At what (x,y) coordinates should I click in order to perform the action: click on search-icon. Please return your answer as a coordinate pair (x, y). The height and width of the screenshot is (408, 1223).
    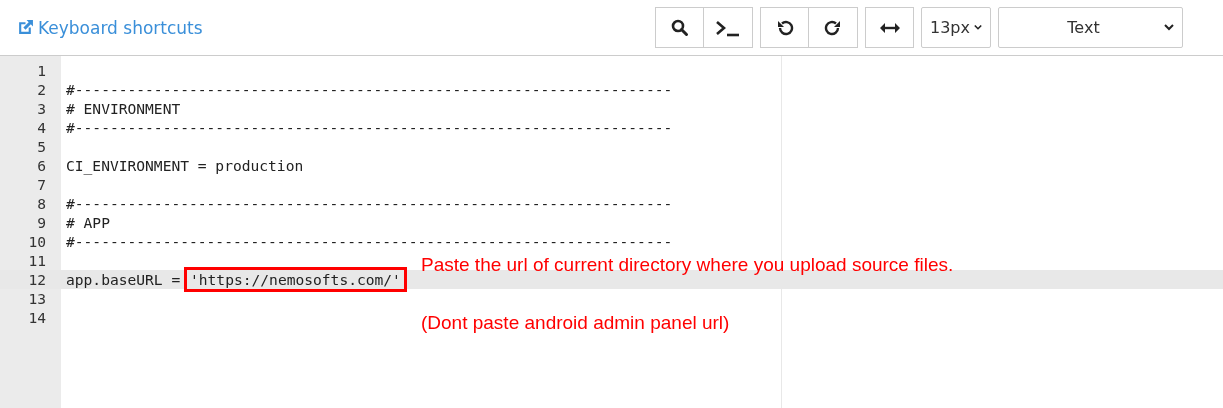
    Looking at the image, I should click on (679, 27).